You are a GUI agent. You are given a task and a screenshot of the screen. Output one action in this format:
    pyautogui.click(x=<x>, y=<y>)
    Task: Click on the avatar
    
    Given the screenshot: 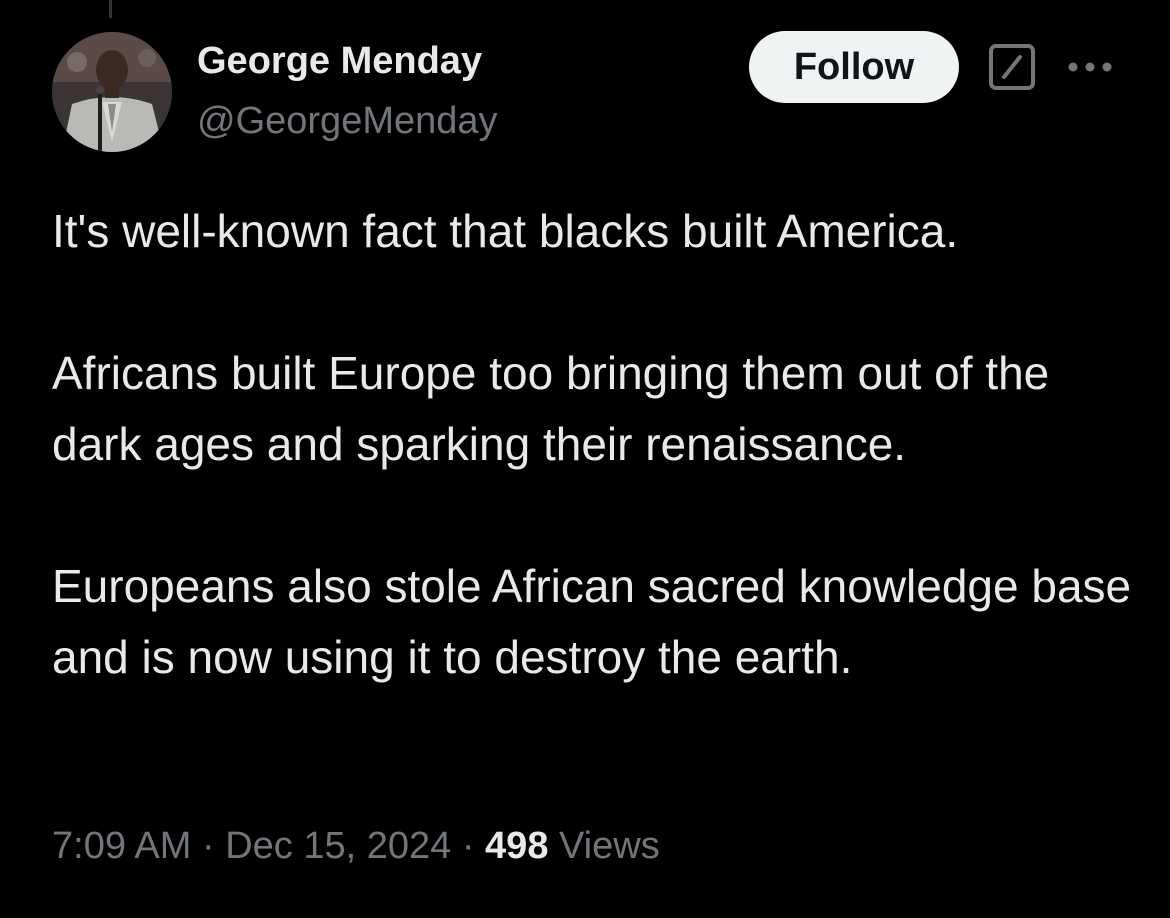 What is the action you would take?
    pyautogui.click(x=112, y=92)
    